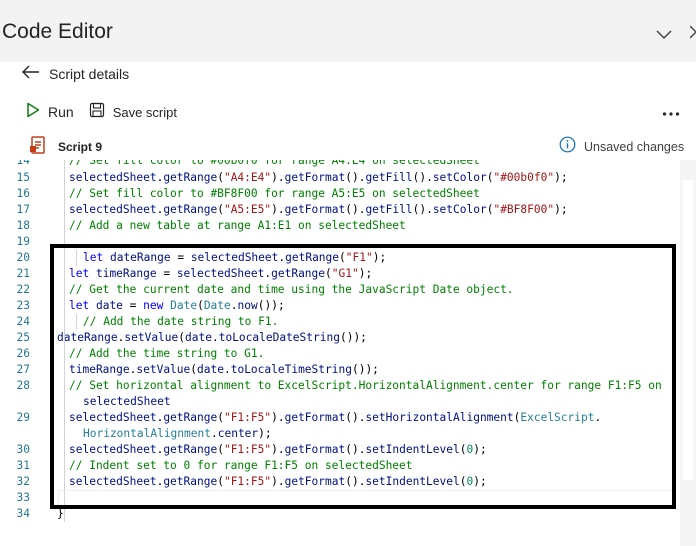  What do you see at coordinates (664, 36) in the screenshot?
I see `chevron-down-icon` at bounding box center [664, 36].